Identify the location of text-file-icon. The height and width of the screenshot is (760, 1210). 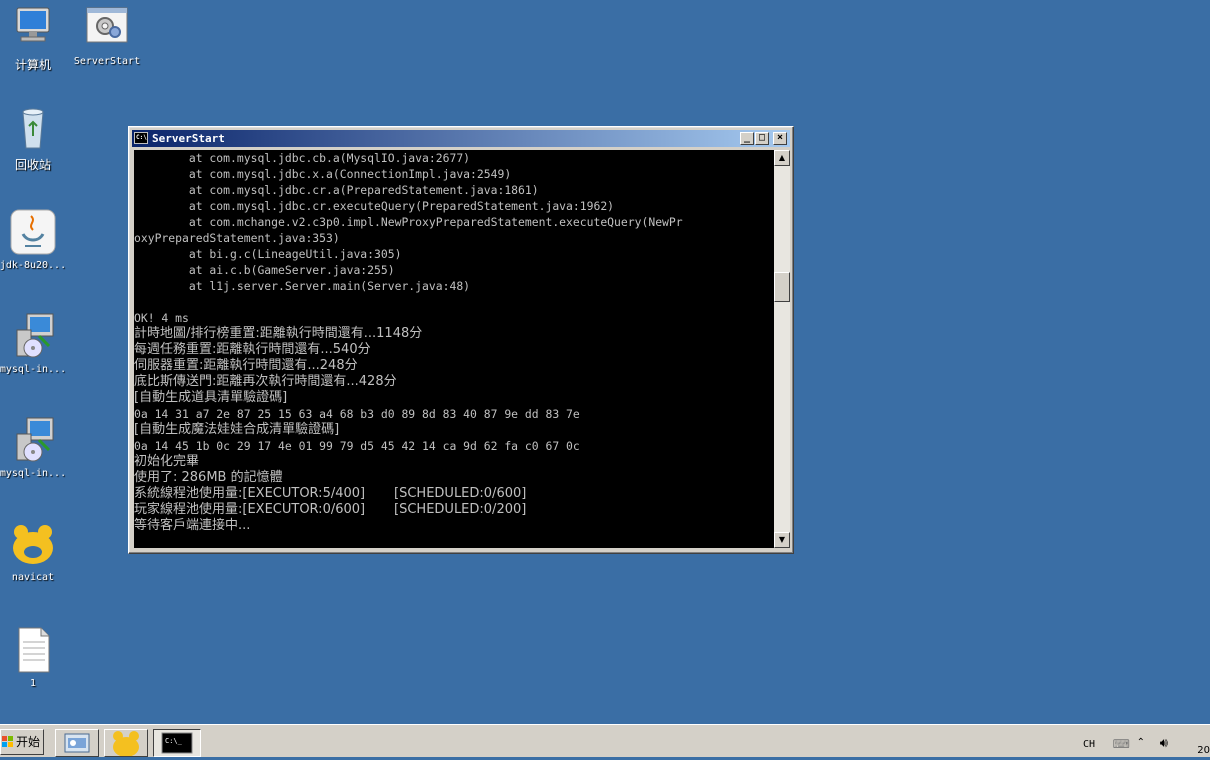
(33, 650).